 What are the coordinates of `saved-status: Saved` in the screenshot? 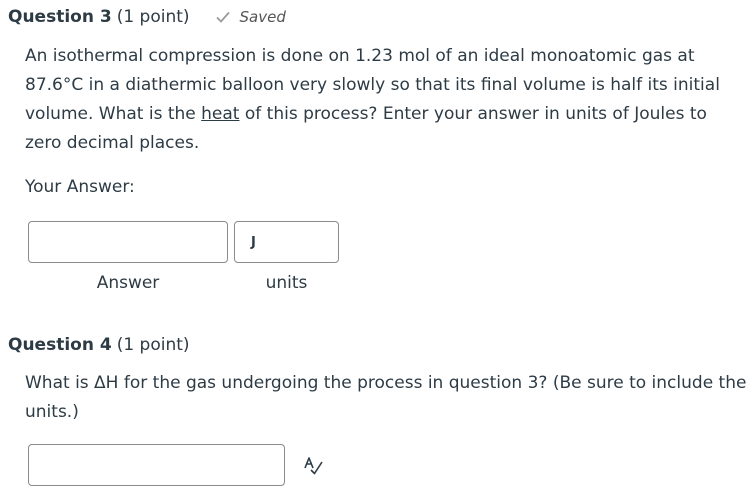 It's located at (250, 17).